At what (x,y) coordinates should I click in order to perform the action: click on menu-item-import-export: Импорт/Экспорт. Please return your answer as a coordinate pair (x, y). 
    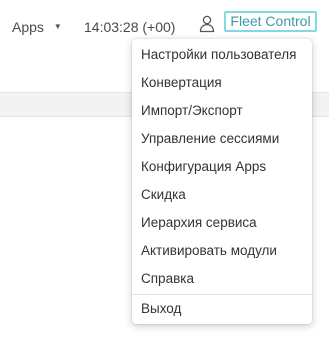
    Looking at the image, I should click on (222, 111).